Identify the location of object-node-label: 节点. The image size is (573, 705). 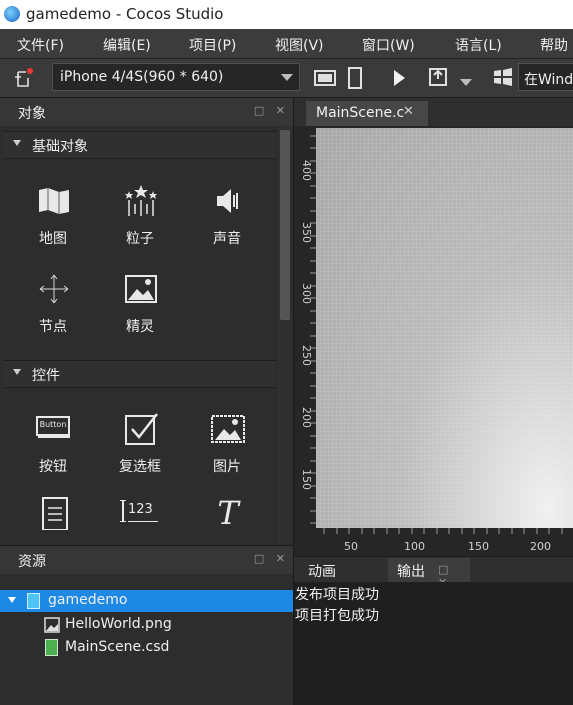
(53, 327).